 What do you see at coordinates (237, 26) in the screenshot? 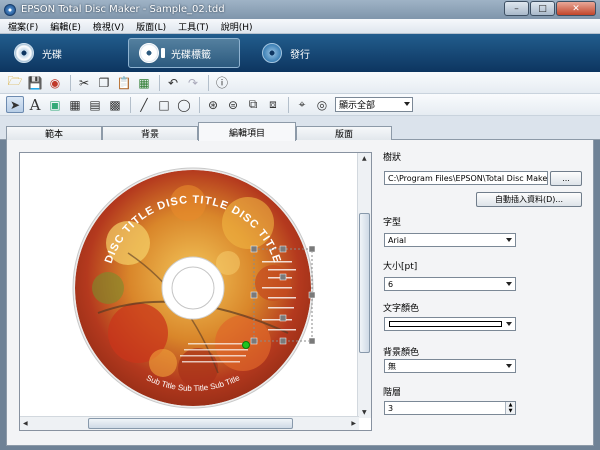
I see `menu-help: 說明(H)` at bounding box center [237, 26].